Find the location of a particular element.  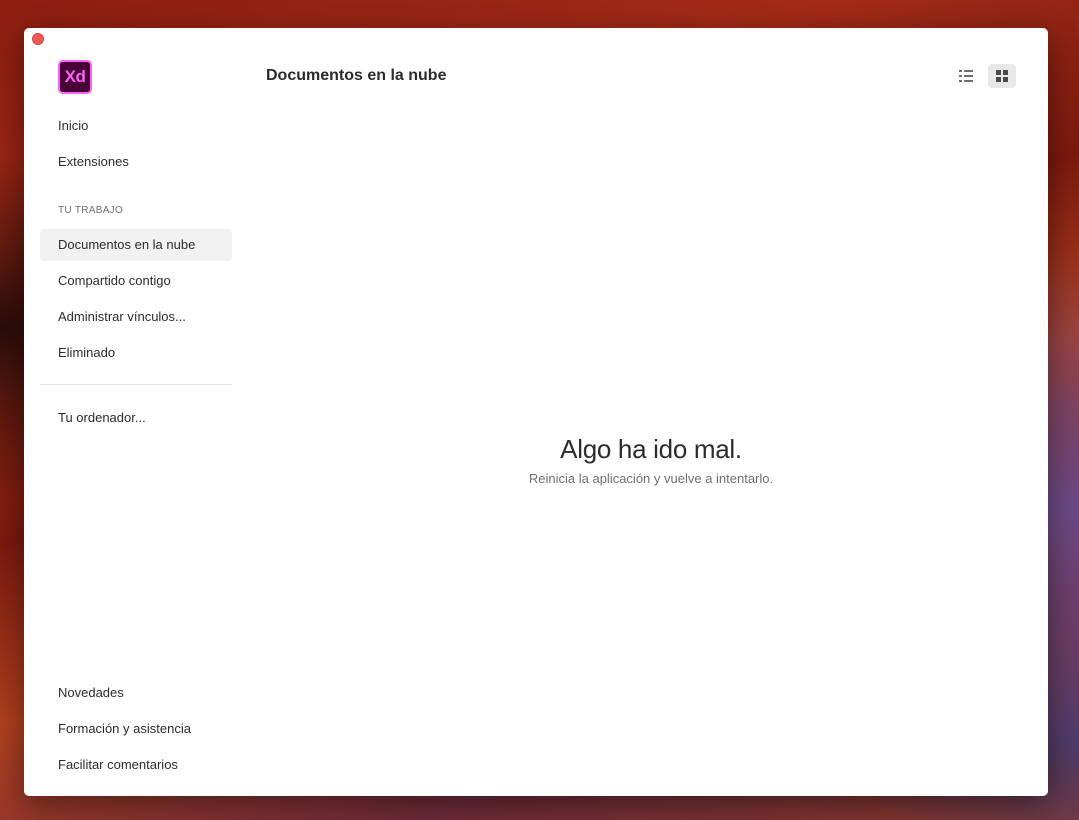

sidebar-item-novedades: Novedades is located at coordinates (136, 693).